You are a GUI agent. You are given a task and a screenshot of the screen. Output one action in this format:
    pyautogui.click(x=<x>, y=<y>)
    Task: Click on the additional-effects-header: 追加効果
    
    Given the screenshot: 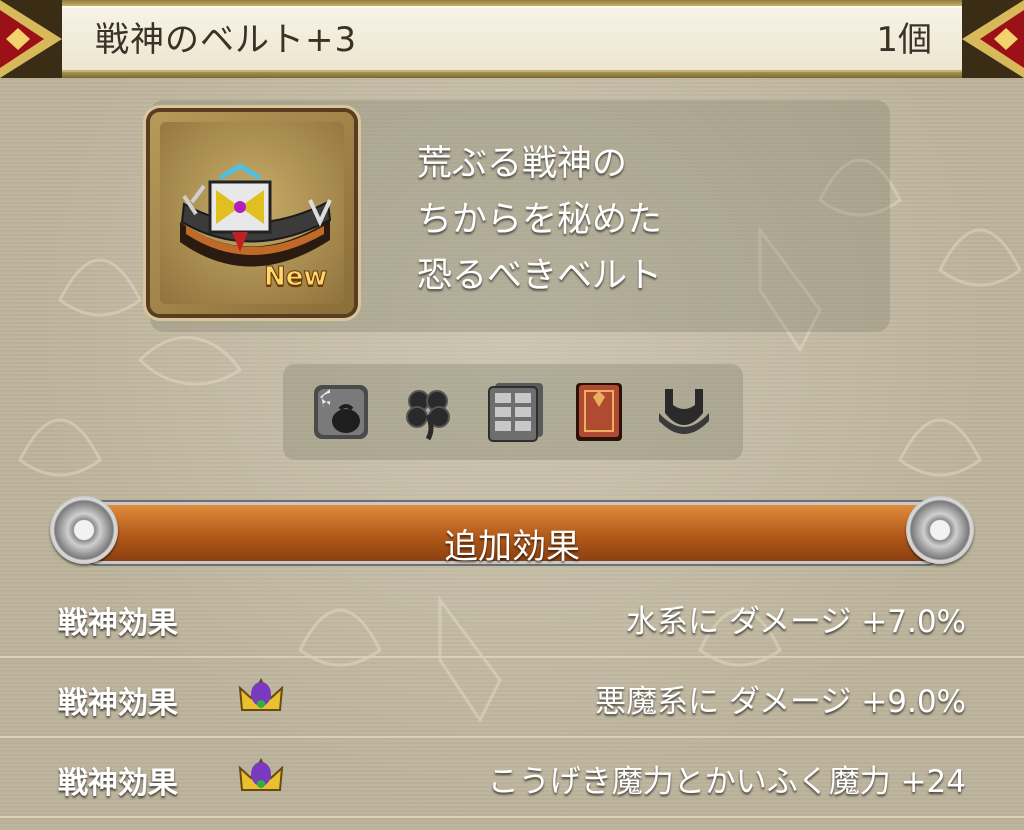 What is the action you would take?
    pyautogui.click(x=512, y=531)
    